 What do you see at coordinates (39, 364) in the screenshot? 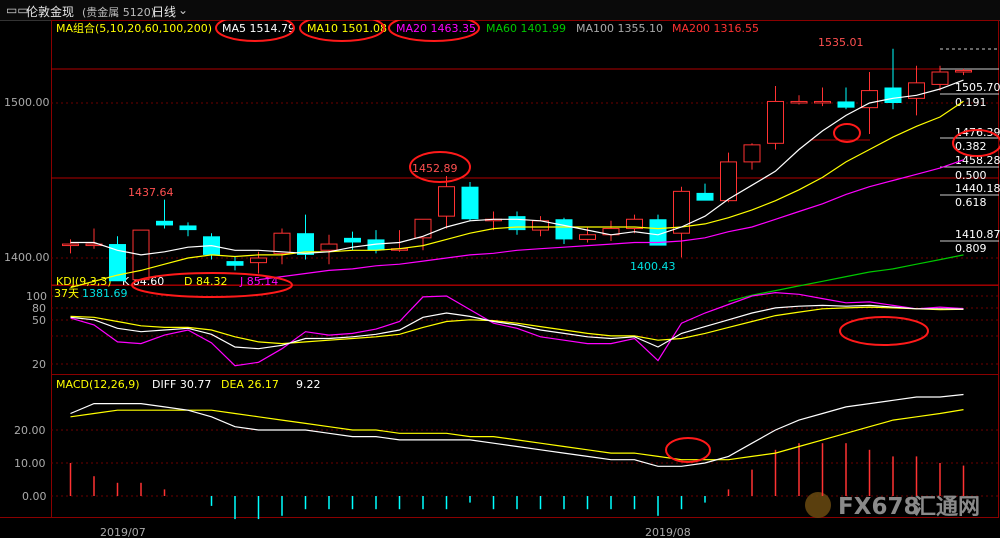
I see `kdj-axis-tick: 20` at bounding box center [39, 364].